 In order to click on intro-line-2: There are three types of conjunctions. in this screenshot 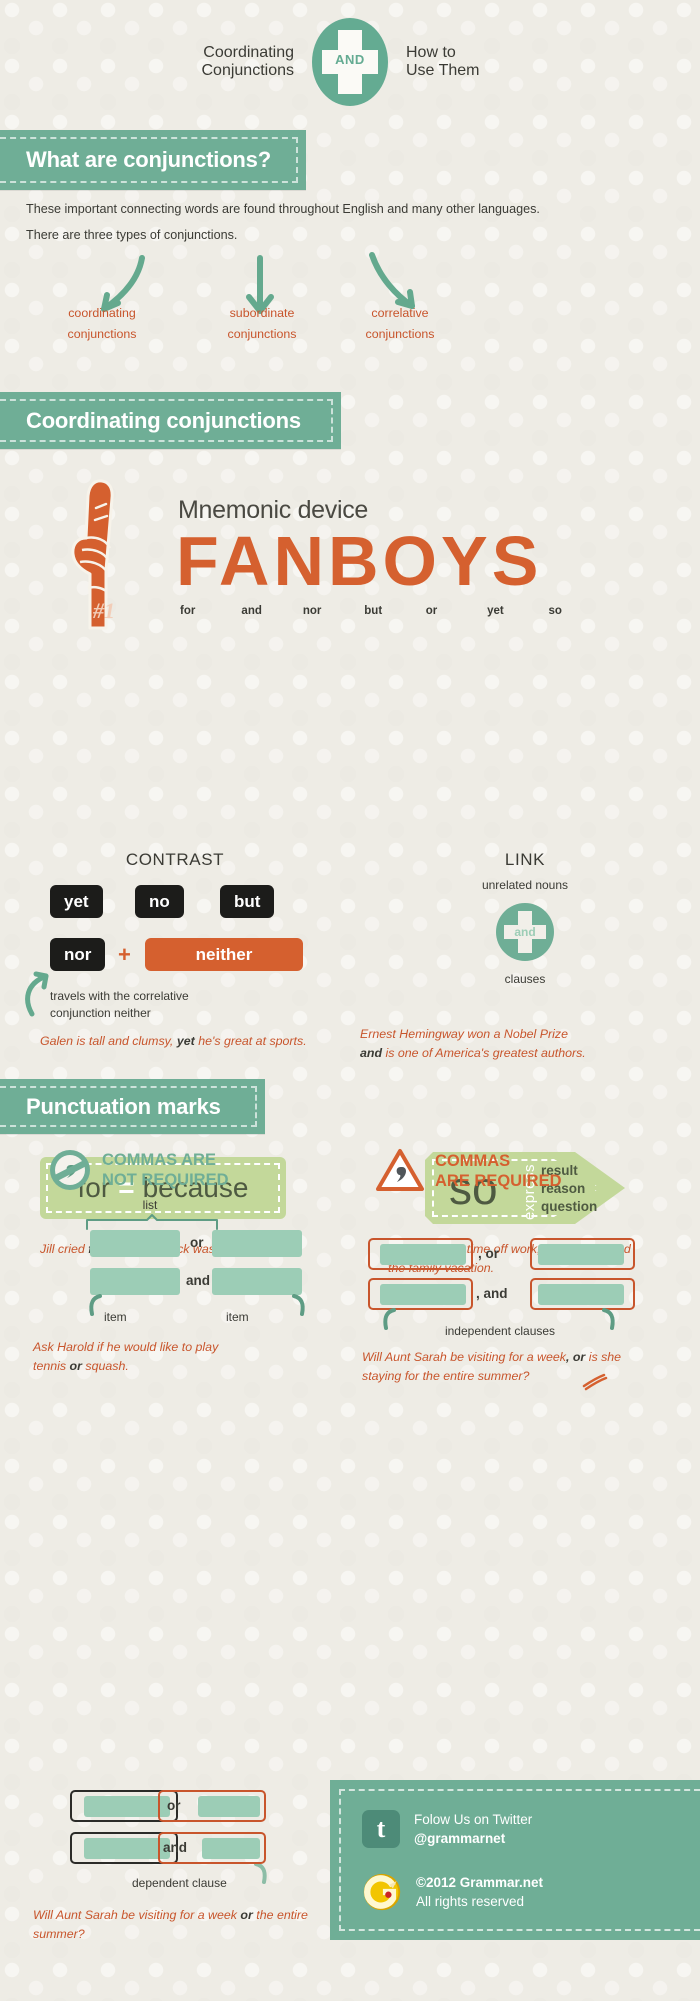, I will do `click(132, 235)`.